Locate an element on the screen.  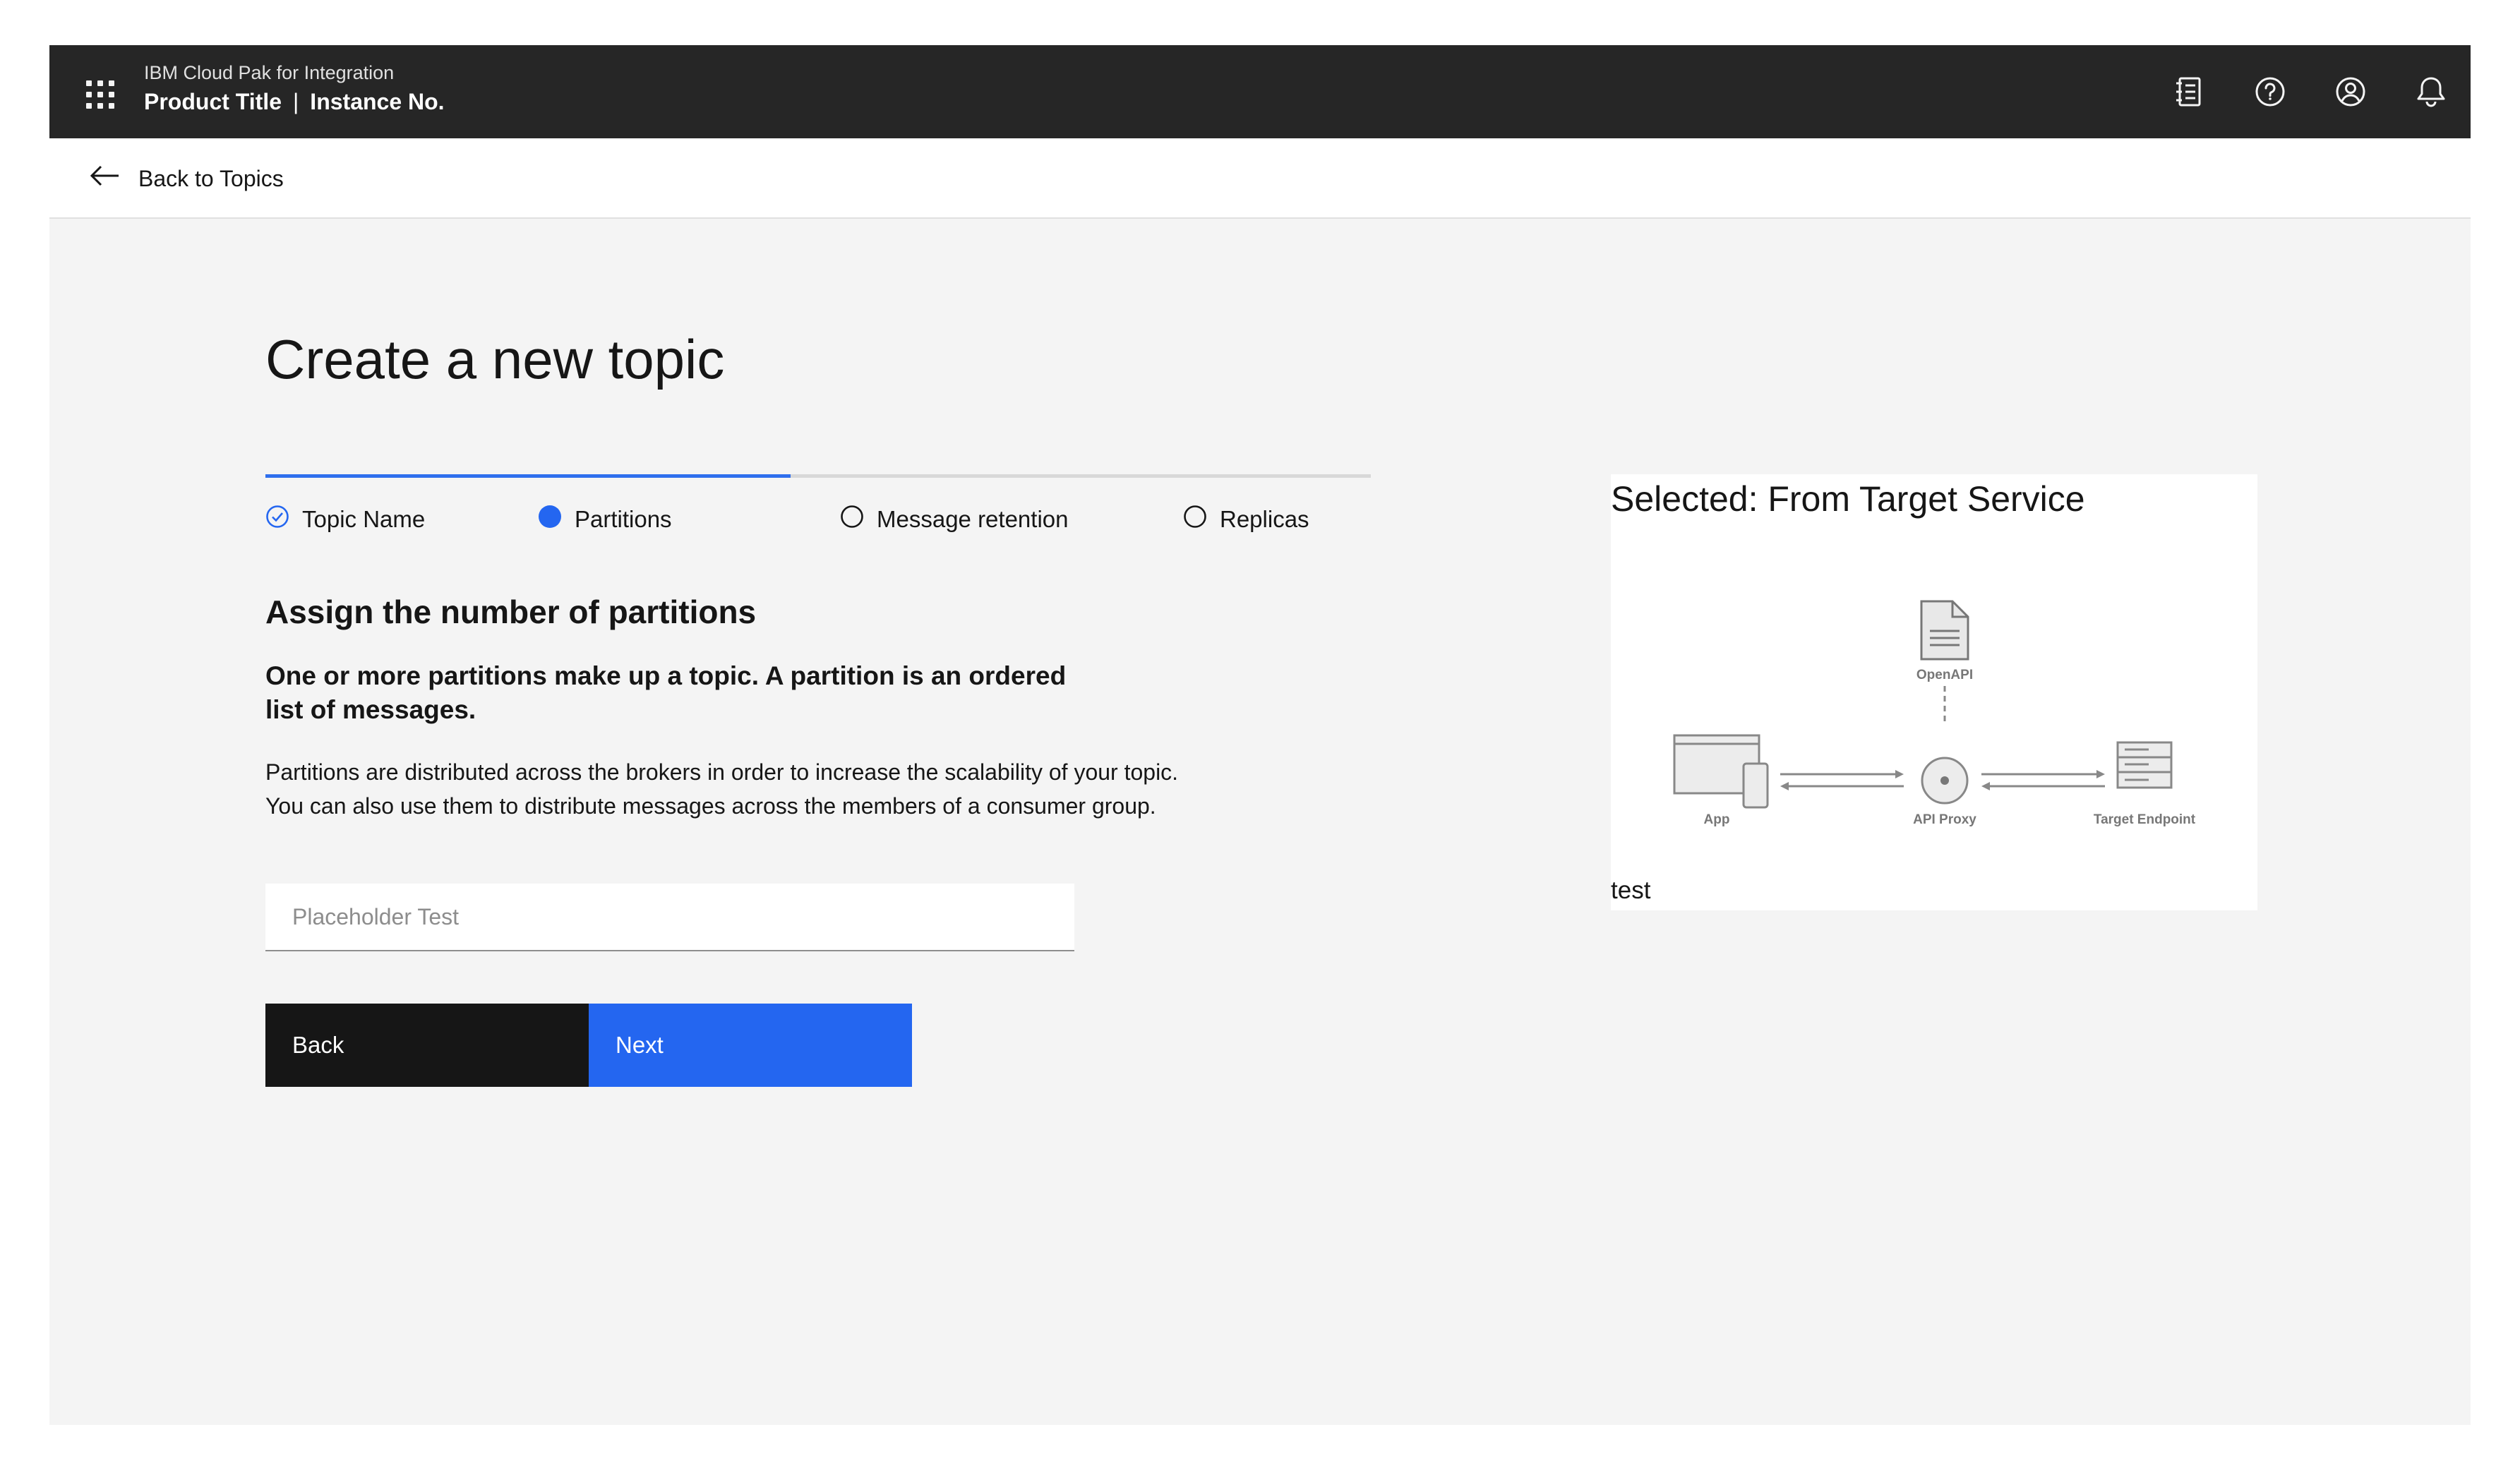
server-icon is located at coordinates (2145, 765).